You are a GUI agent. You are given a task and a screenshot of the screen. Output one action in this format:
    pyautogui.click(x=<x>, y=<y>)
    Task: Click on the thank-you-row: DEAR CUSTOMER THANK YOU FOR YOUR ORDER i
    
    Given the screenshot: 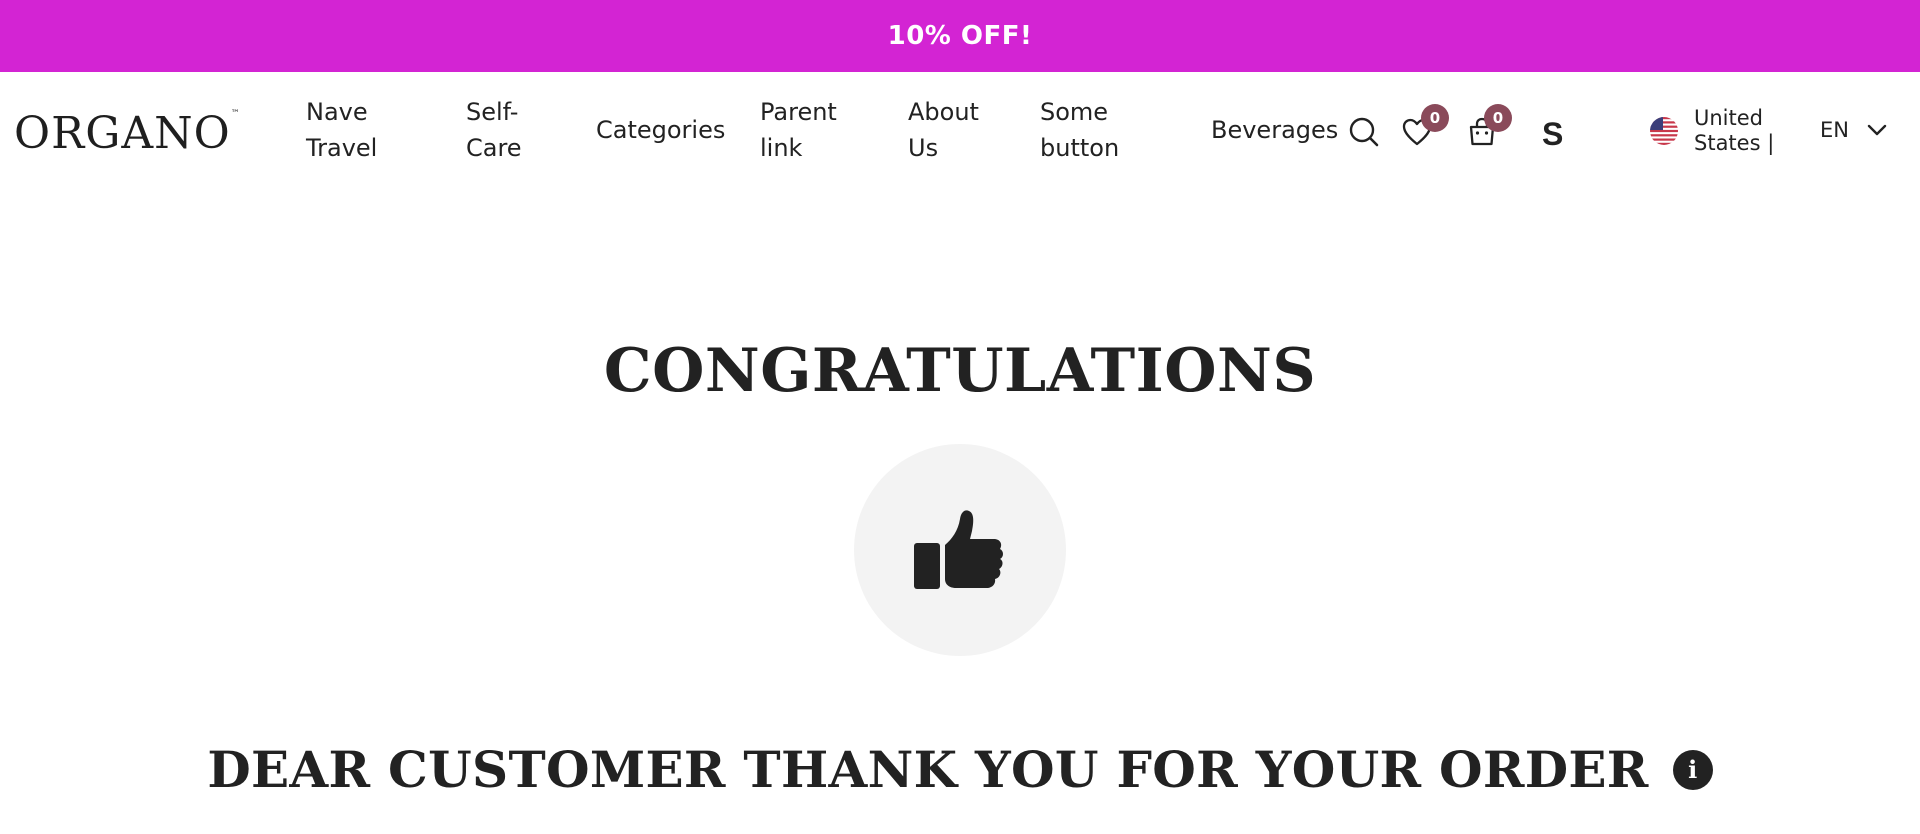 What is the action you would take?
    pyautogui.click(x=960, y=769)
    